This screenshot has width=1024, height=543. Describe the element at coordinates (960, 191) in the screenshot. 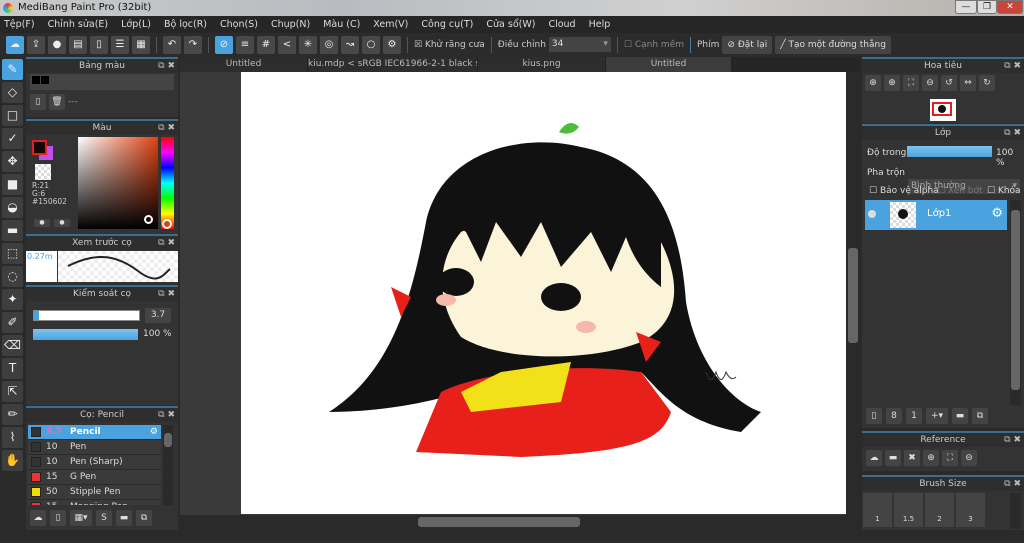

I see `clipping-checkbox: ☐ Xén bớt` at that location.